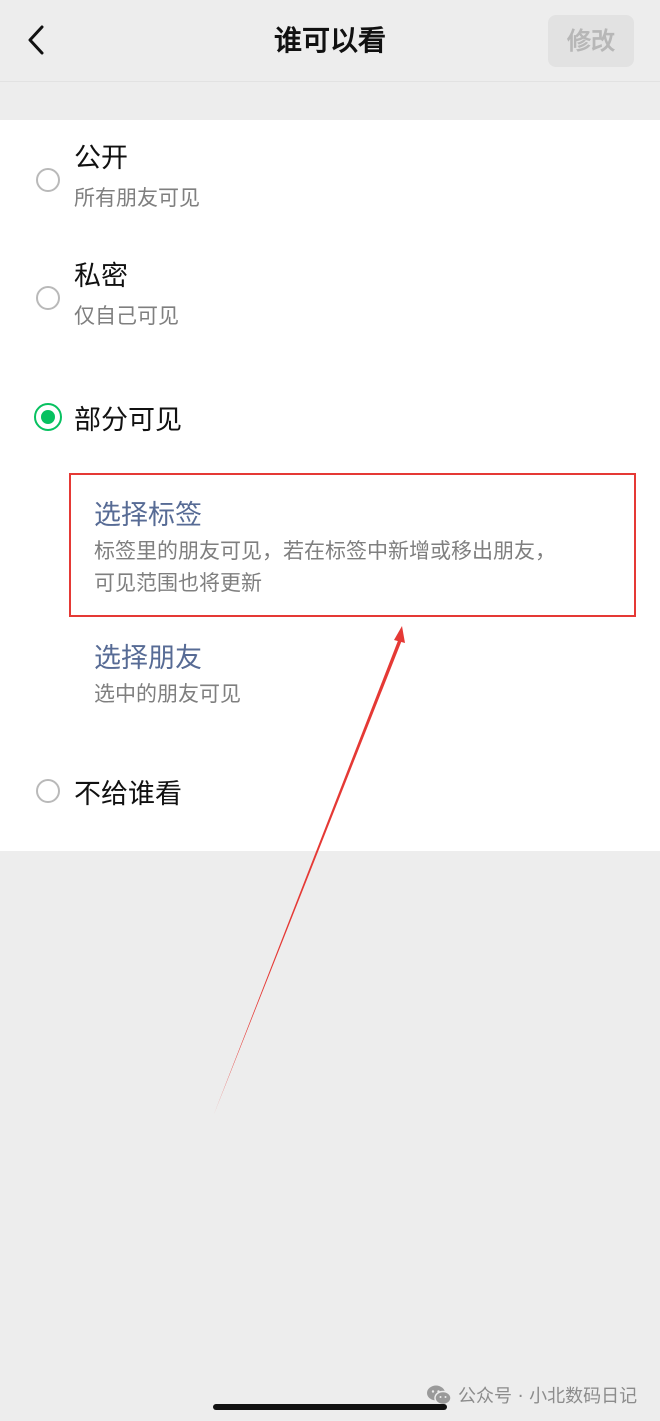  I want to click on option-desc: 仅自己可见, so click(126, 316).